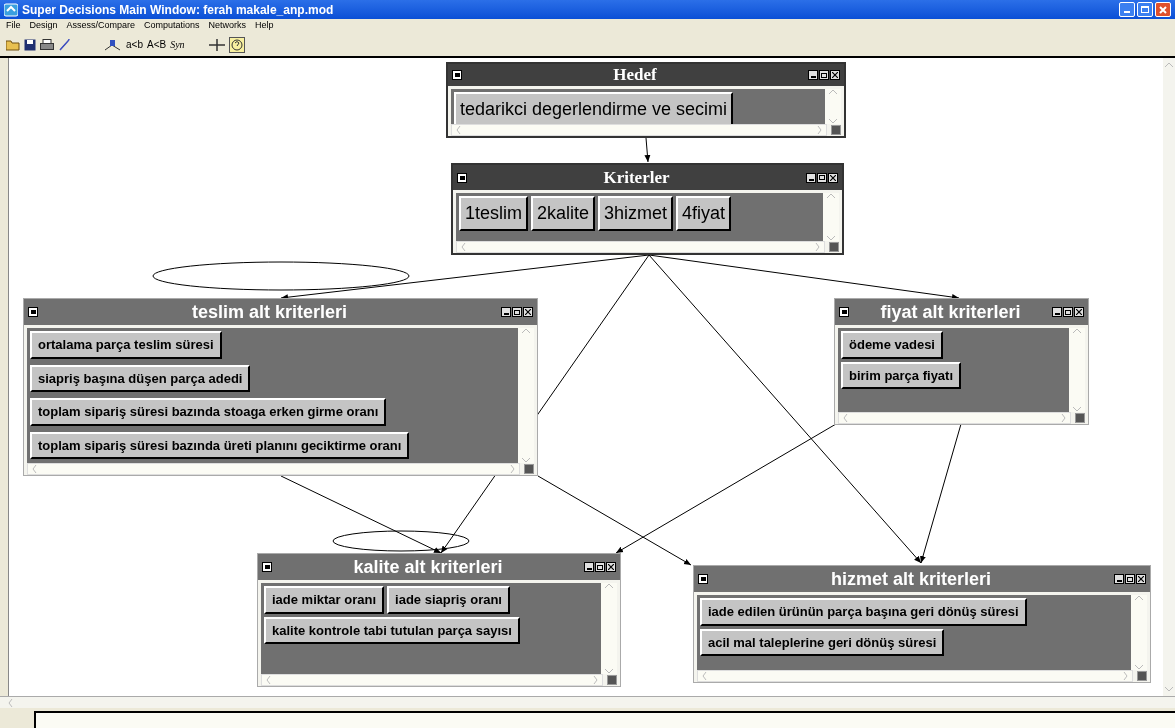  Describe the element at coordinates (134, 44) in the screenshot. I see `toolbar-button: a<b` at that location.